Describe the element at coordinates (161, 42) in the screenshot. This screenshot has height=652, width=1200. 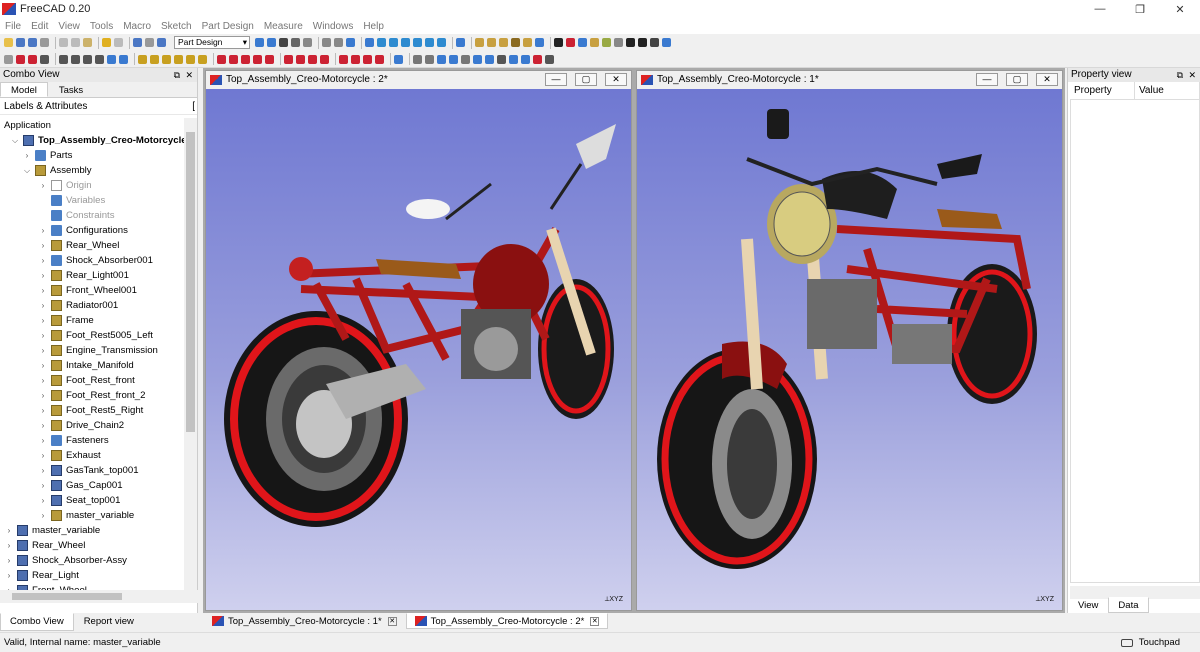
I see `whats-this-icon` at that location.